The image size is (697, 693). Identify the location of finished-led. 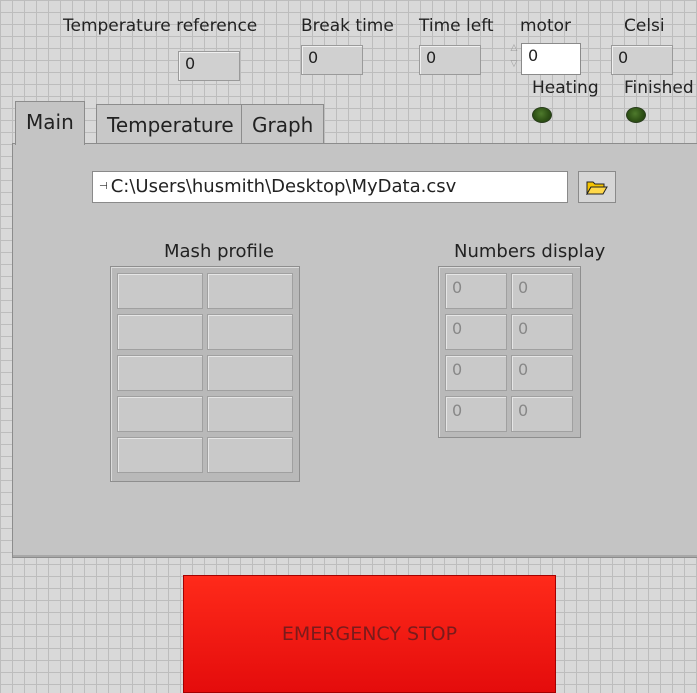
(636, 115).